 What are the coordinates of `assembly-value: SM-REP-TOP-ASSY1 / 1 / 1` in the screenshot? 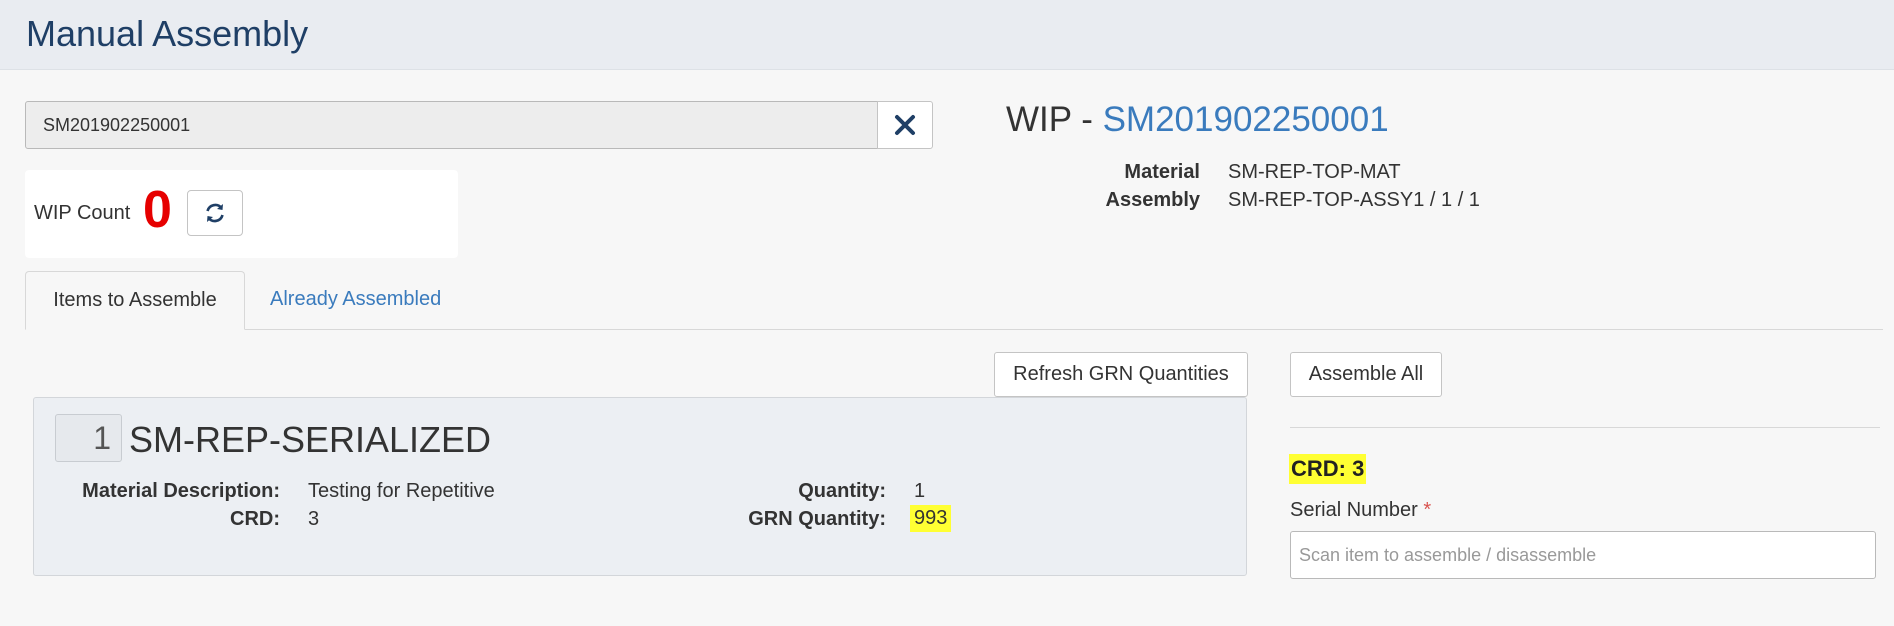 It's located at (1354, 200).